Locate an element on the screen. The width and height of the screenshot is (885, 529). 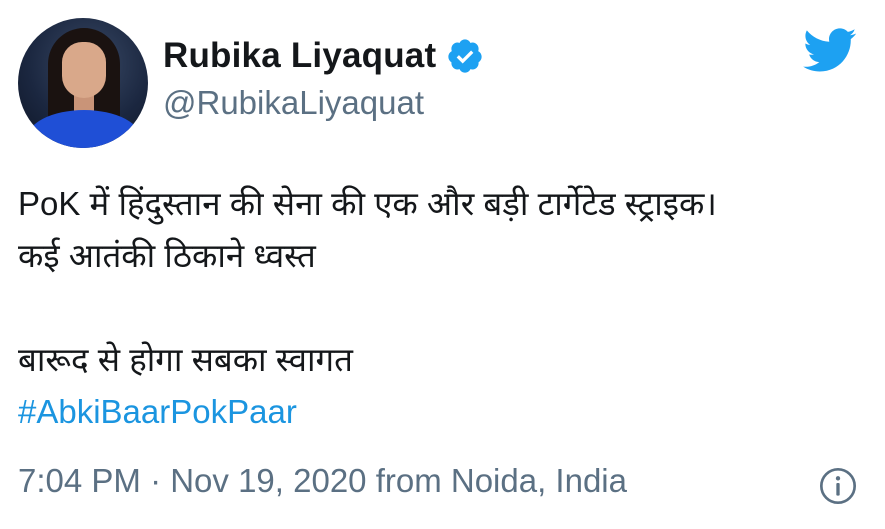
avatar-face is located at coordinates (84, 70).